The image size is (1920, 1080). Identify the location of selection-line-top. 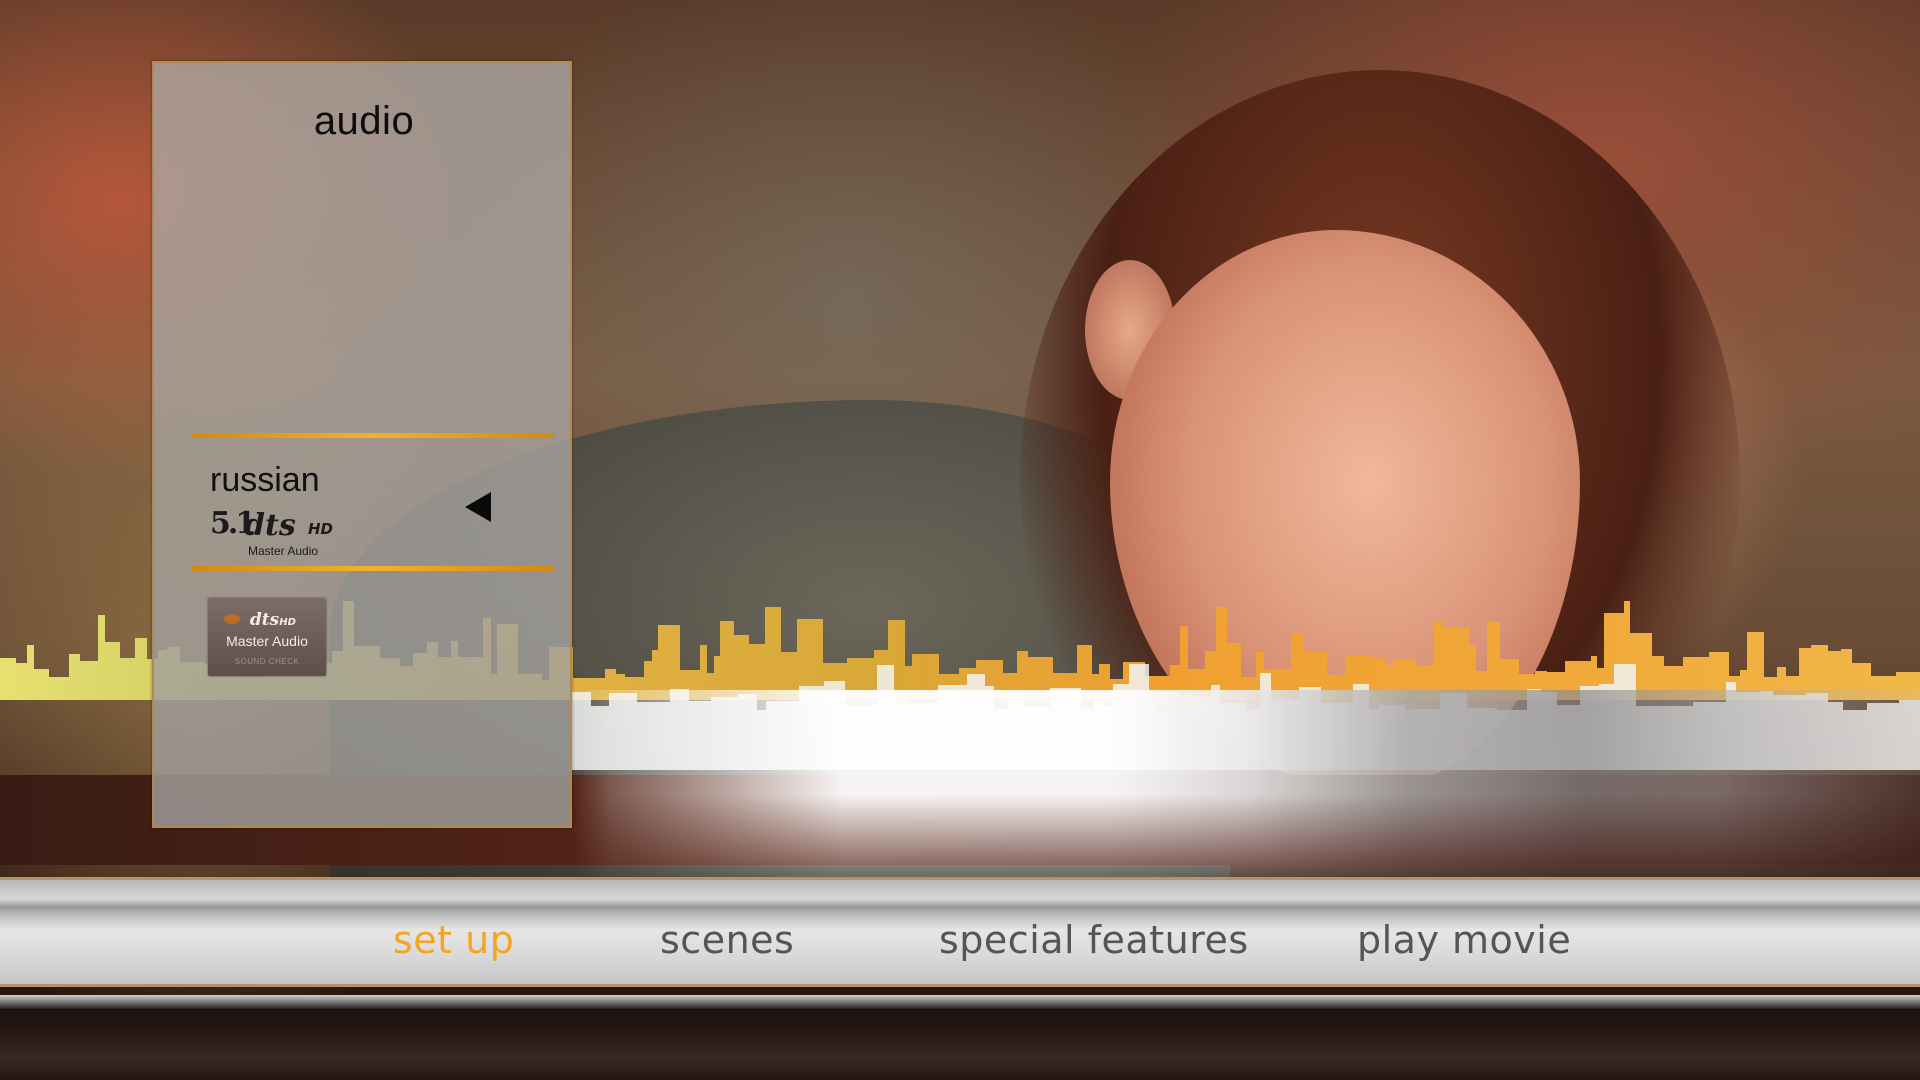
(373, 435).